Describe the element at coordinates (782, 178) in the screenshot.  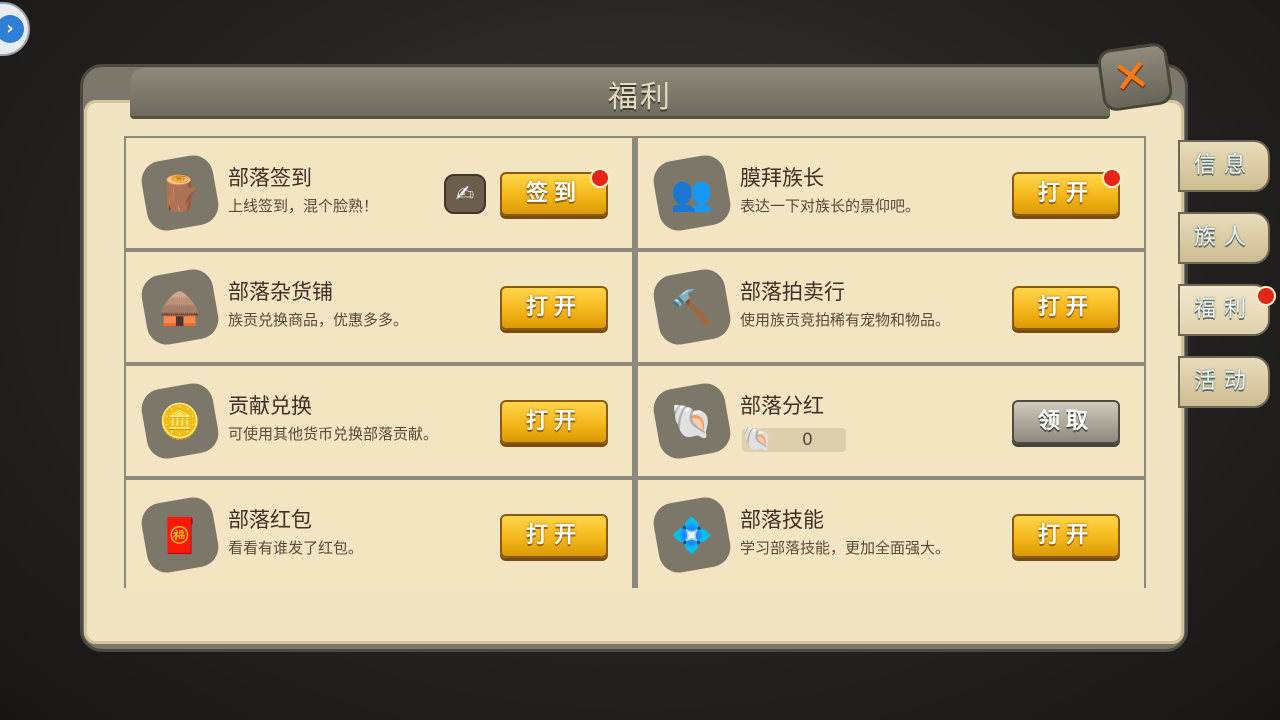
I see `item-title: 膜拜族长` at that location.